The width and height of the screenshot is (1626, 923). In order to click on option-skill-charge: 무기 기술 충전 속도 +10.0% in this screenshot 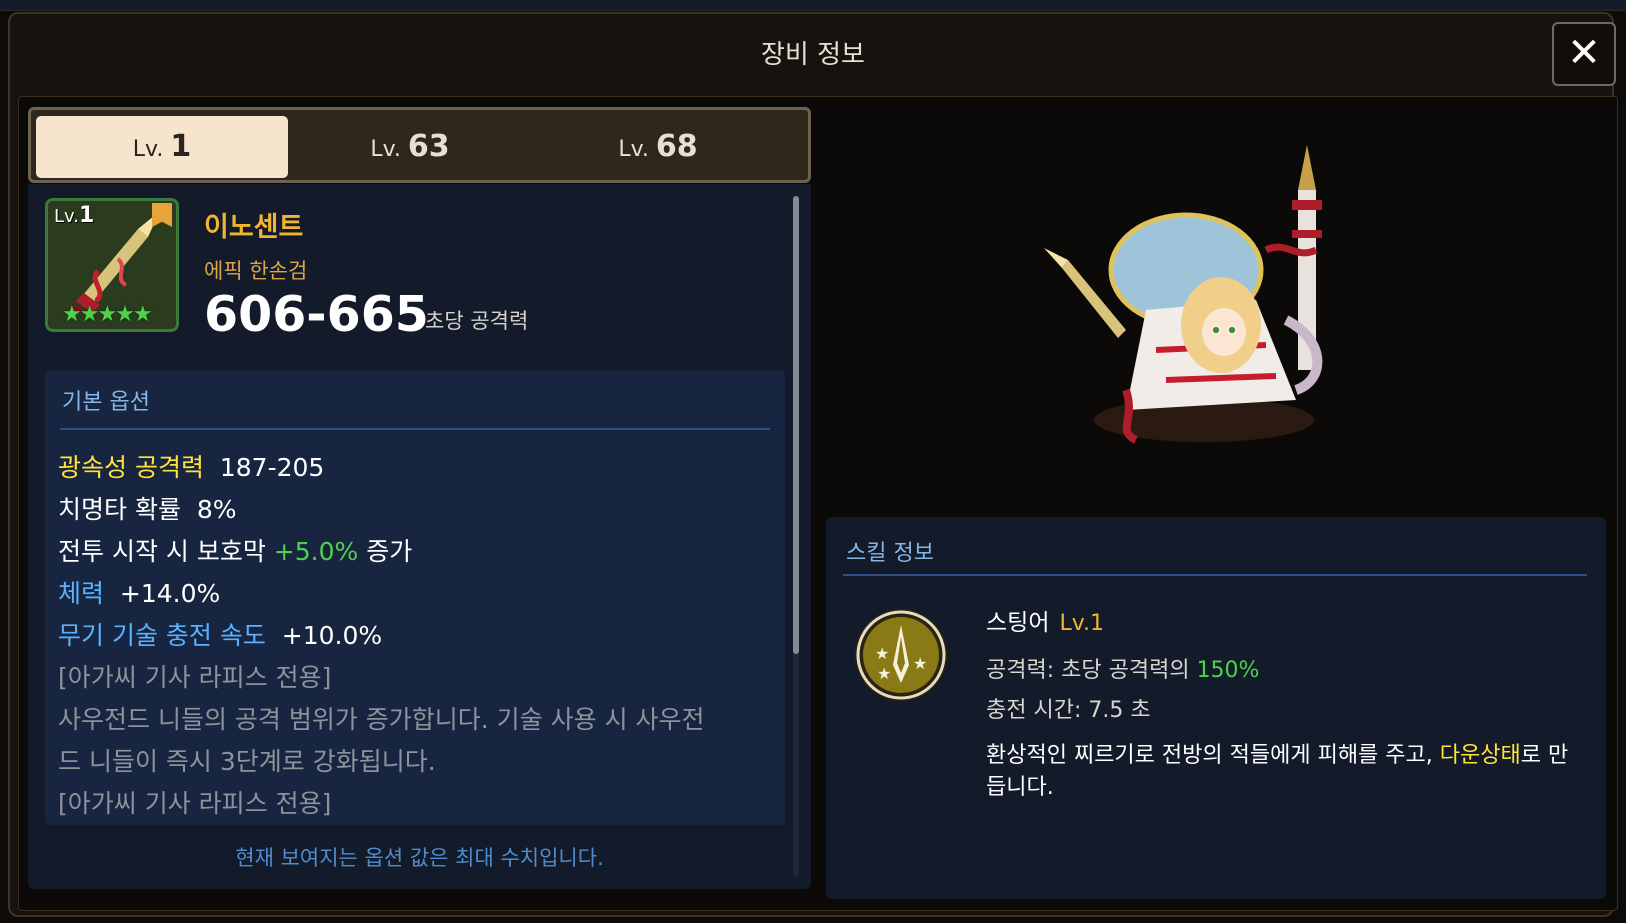, I will do `click(220, 635)`.